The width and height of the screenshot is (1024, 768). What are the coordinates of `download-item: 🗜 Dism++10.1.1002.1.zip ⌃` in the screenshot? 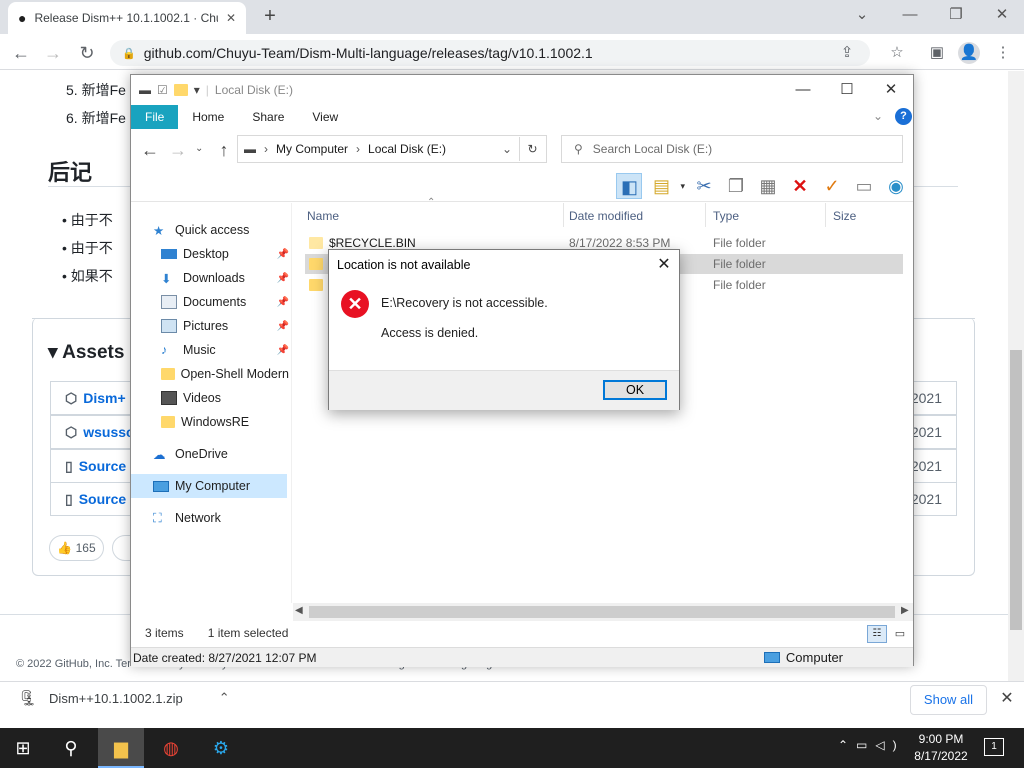 It's located at (124, 698).